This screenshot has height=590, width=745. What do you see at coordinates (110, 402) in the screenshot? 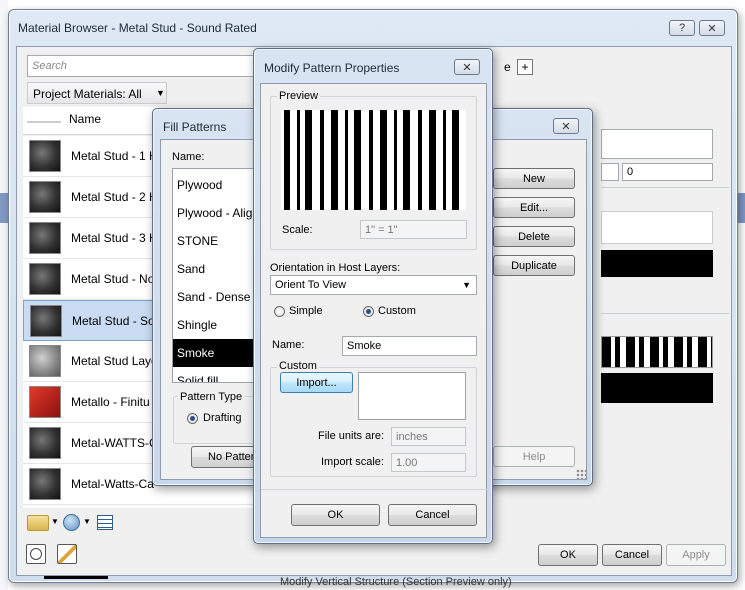
I see `material-row-label: Metallo - Finitu` at bounding box center [110, 402].